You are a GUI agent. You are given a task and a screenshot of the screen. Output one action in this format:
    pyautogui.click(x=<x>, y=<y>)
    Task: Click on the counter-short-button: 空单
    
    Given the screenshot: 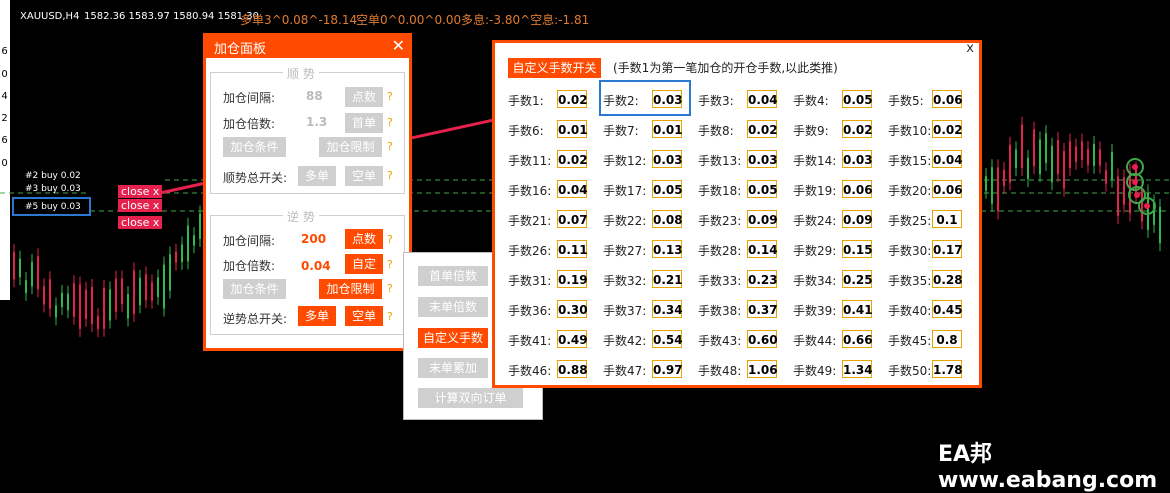 What is the action you would take?
    pyautogui.click(x=364, y=316)
    